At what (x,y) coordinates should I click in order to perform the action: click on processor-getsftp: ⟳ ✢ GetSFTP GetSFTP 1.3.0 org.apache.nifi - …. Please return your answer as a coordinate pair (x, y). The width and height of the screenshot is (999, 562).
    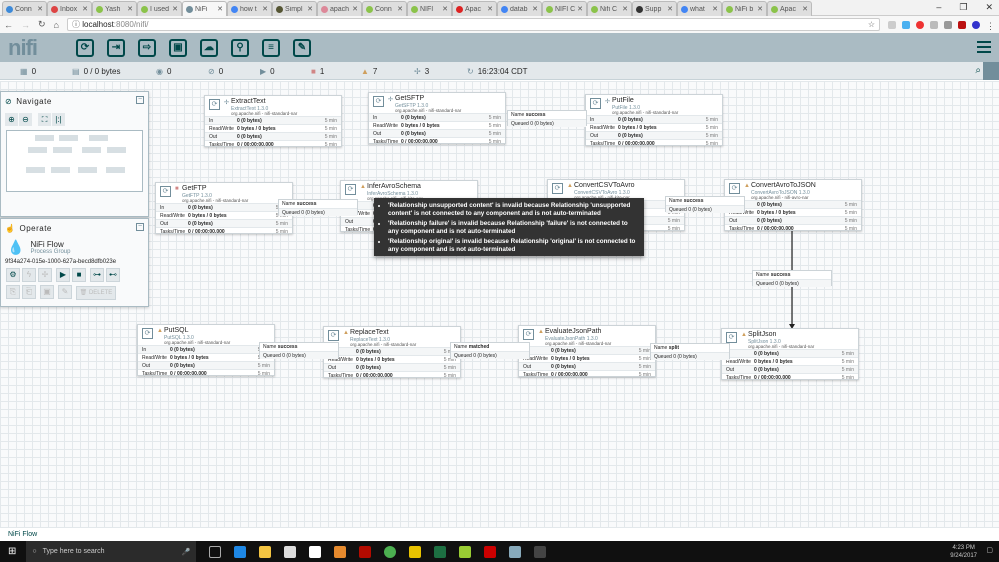
    Looking at the image, I should click on (437, 118).